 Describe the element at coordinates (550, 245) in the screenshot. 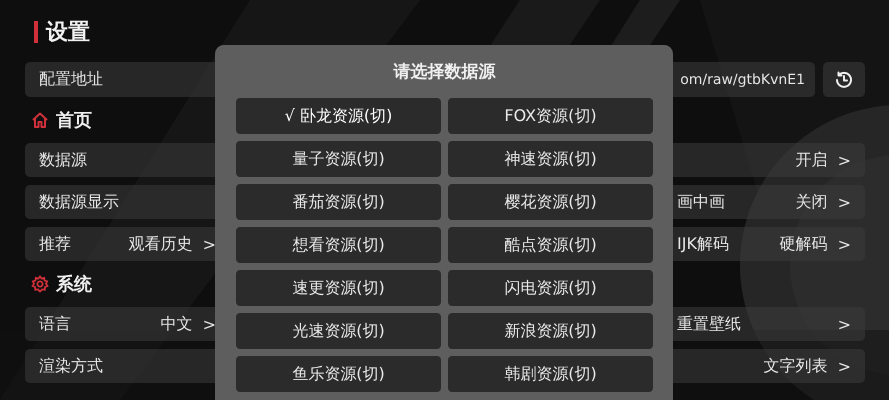

I see `source-option: 酷点资源(切)` at that location.